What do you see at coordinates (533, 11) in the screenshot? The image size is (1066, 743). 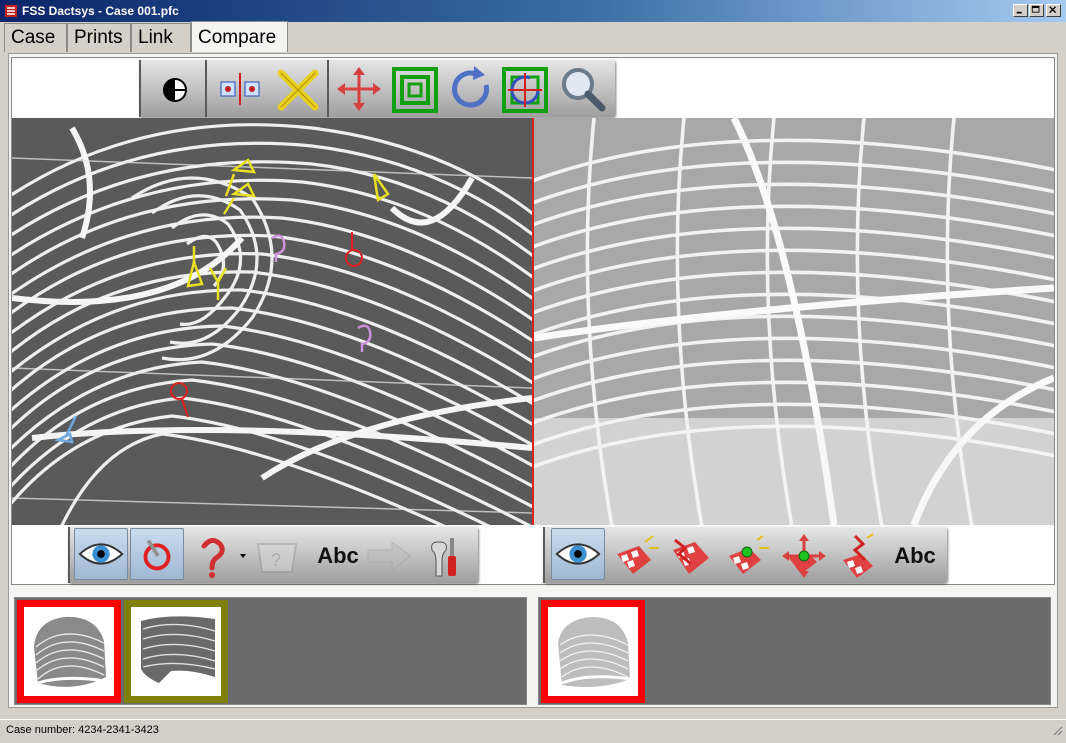 I see `title-bar: FSS Dactsys - Case 001.pfc` at bounding box center [533, 11].